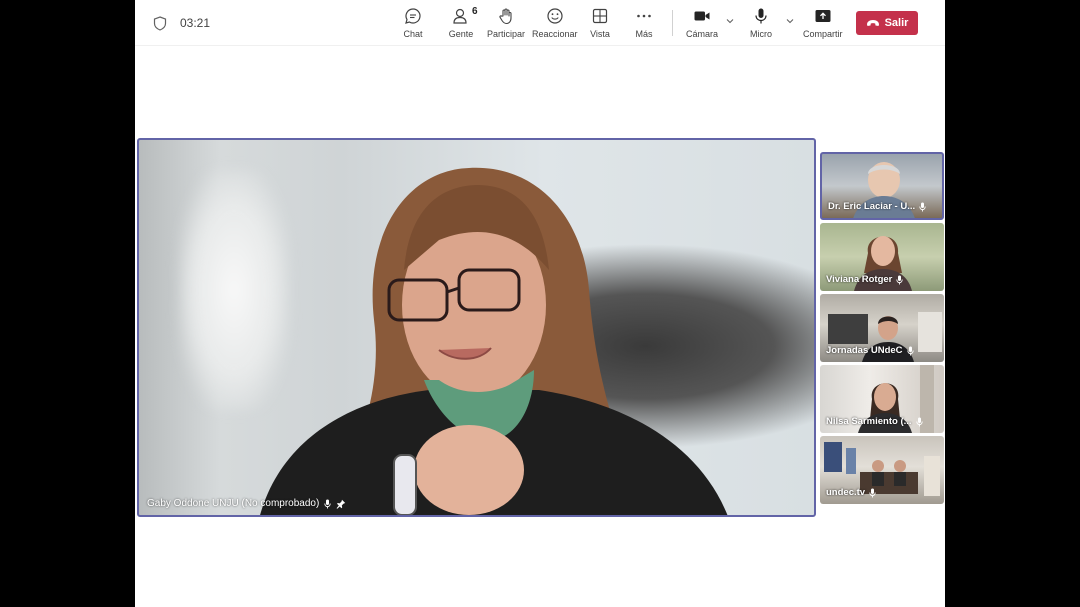 This screenshot has height=607, width=1080. What do you see at coordinates (341, 504) in the screenshot?
I see `pin-icon` at bounding box center [341, 504].